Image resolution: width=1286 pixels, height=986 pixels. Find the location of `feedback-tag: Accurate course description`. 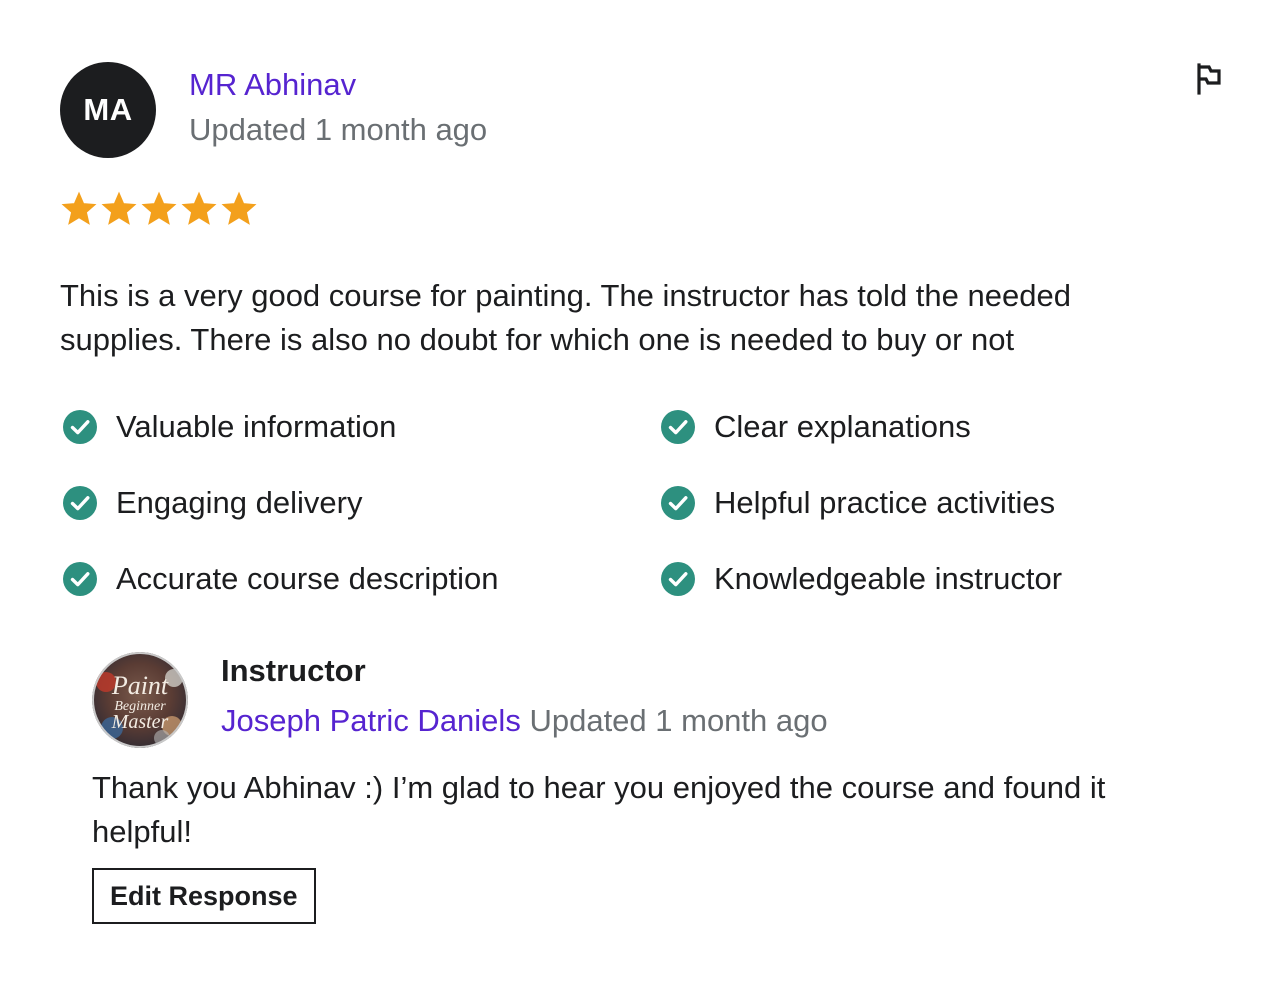

feedback-tag: Accurate course description is located at coordinates (361, 579).